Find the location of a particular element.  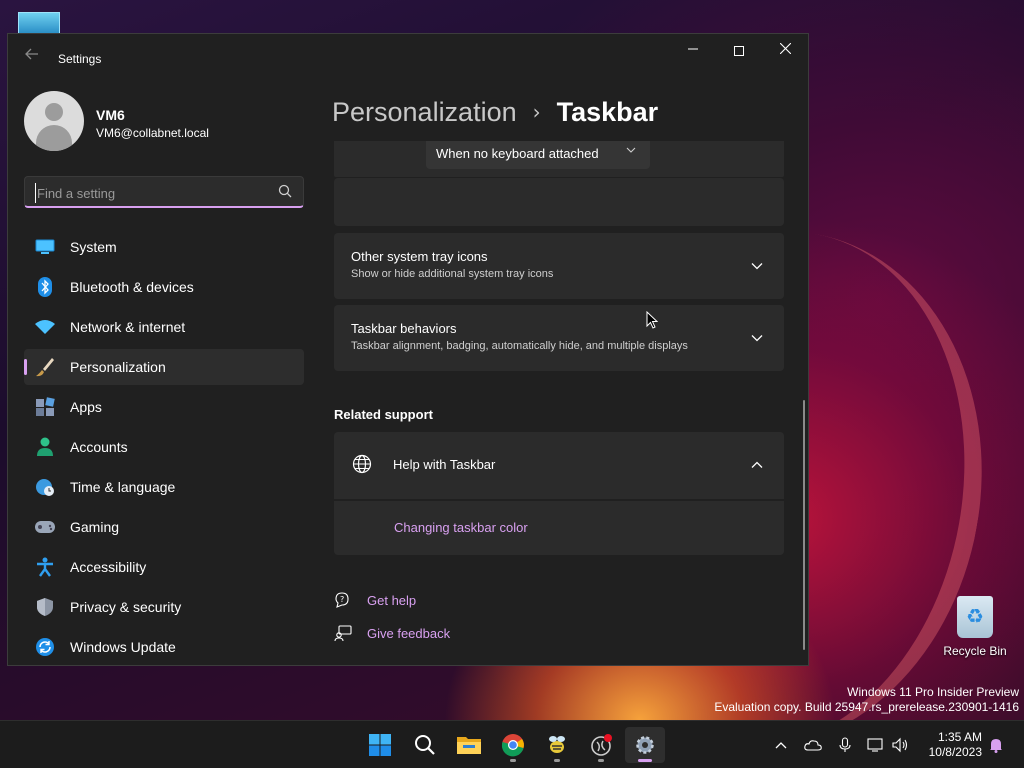

taskbar-search-button is located at coordinates (425, 745).